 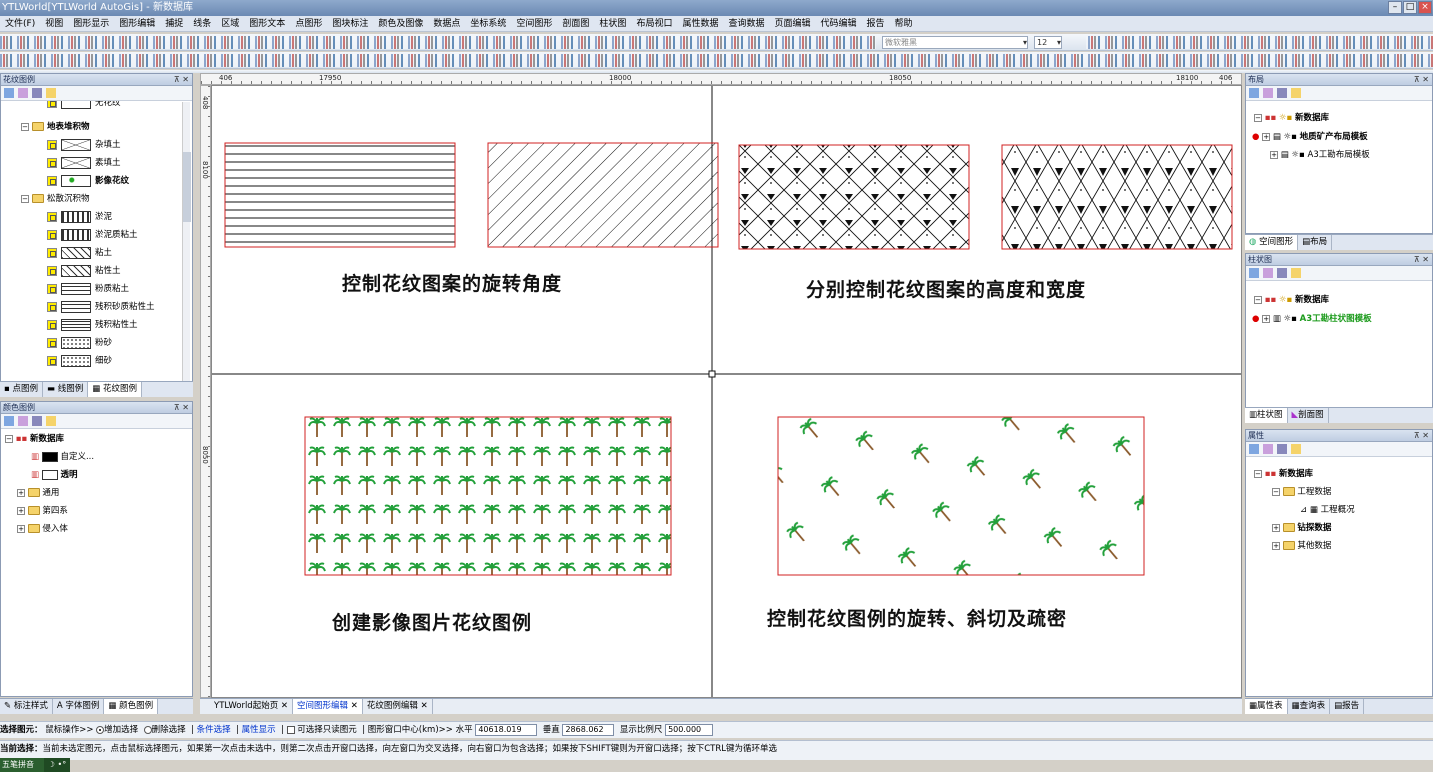 What do you see at coordinates (689, 729) in the screenshot?
I see `scale-field: 500.000` at bounding box center [689, 729].